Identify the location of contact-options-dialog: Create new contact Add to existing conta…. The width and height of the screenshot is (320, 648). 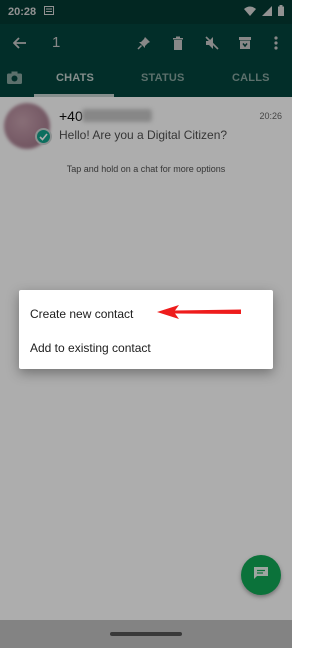
(146, 329).